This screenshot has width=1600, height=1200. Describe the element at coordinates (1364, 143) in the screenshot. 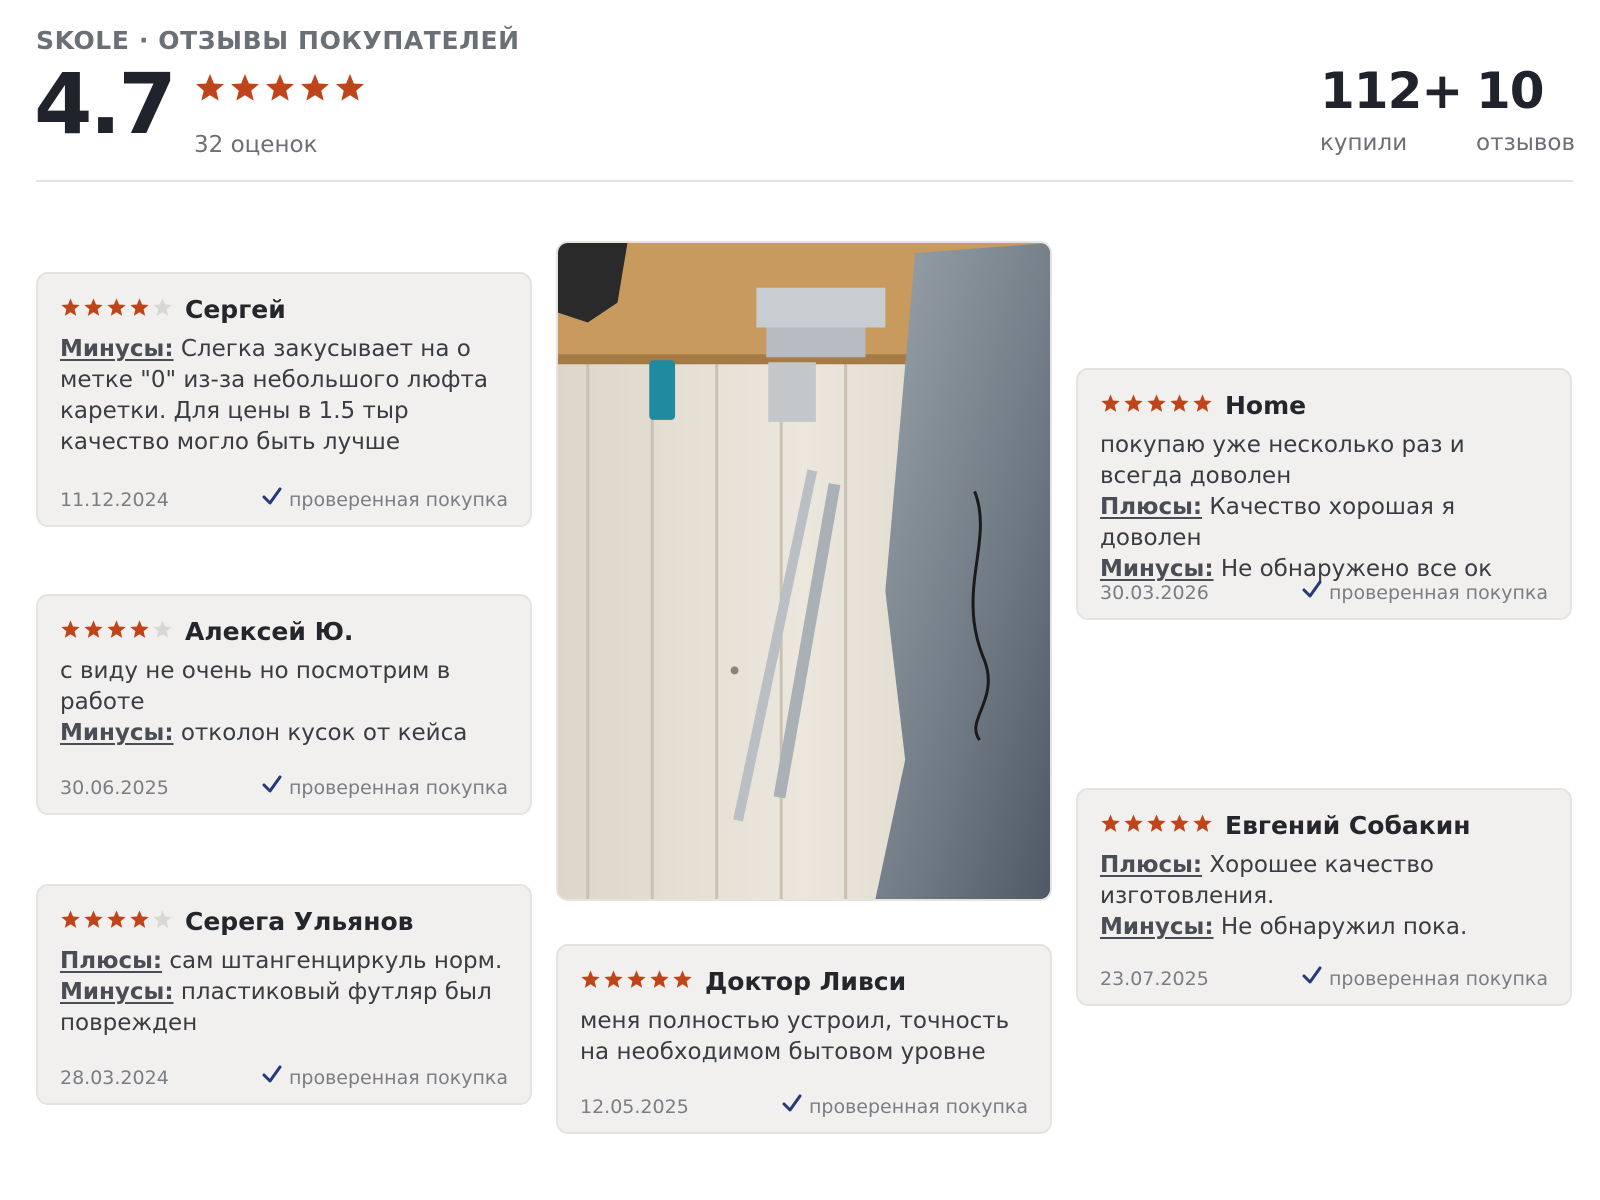

I see `bought-label: купили` at that location.